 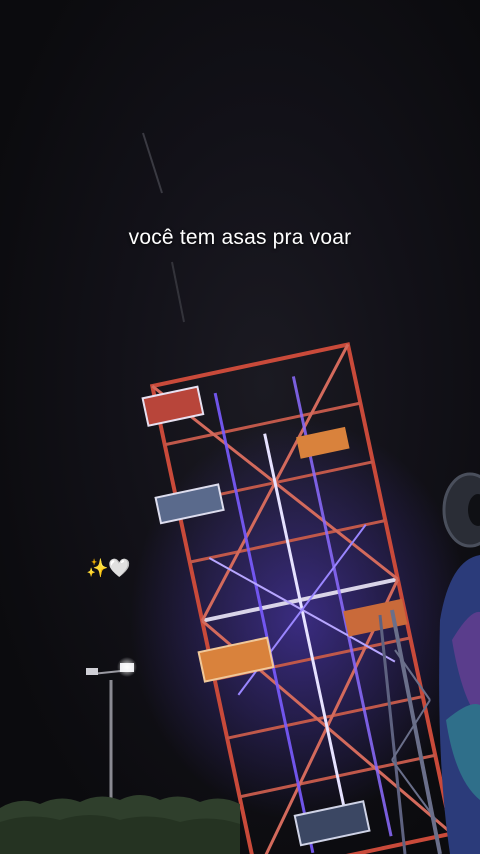 I want to click on sticker: ✨🤍, so click(x=108, y=569).